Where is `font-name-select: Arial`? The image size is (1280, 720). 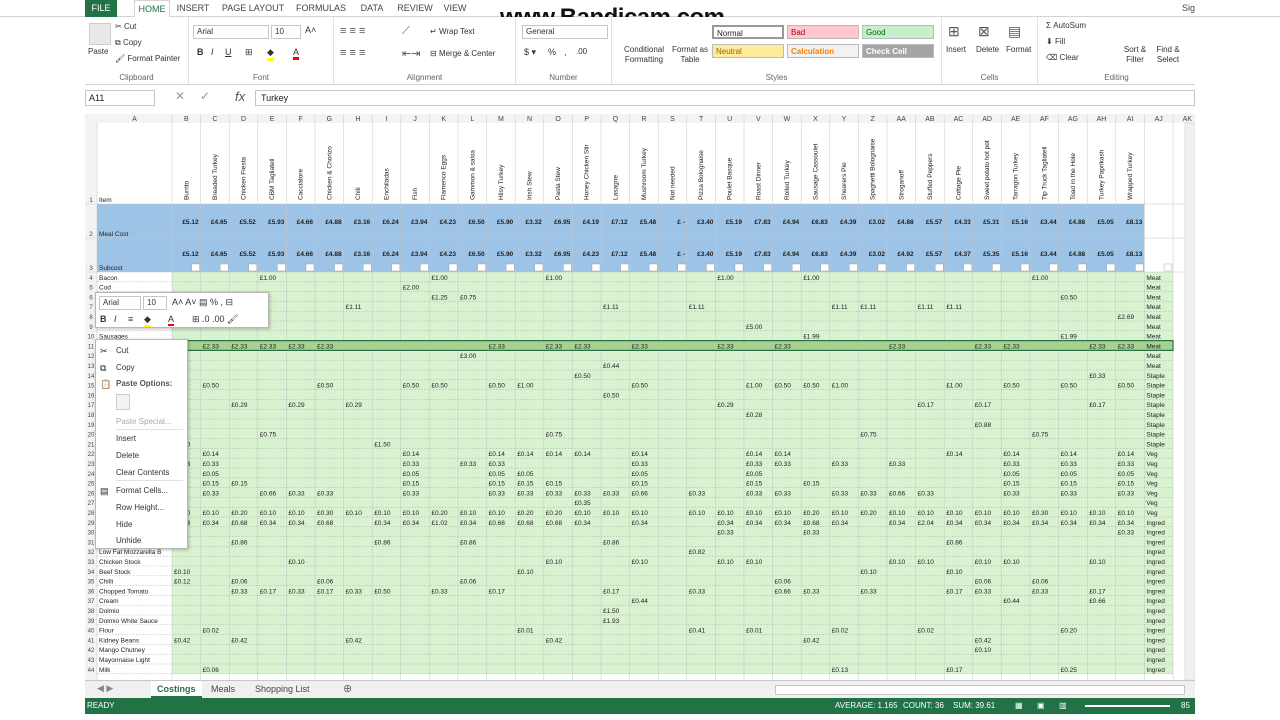 font-name-select: Arial is located at coordinates (231, 32).